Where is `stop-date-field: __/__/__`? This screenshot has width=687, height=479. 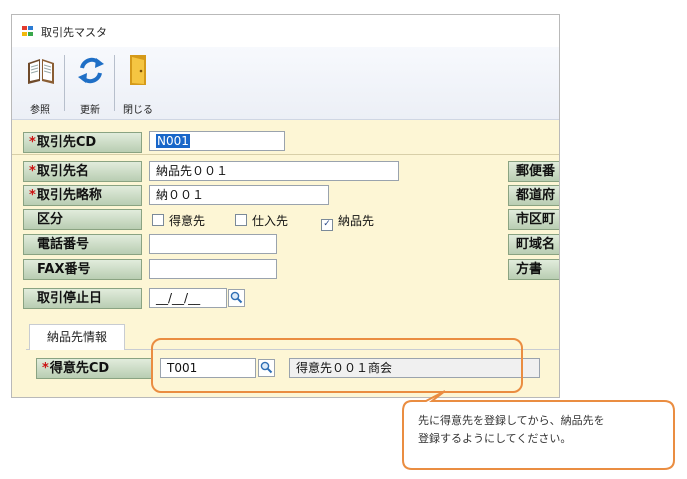
stop-date-field: __/__/__ is located at coordinates (188, 298).